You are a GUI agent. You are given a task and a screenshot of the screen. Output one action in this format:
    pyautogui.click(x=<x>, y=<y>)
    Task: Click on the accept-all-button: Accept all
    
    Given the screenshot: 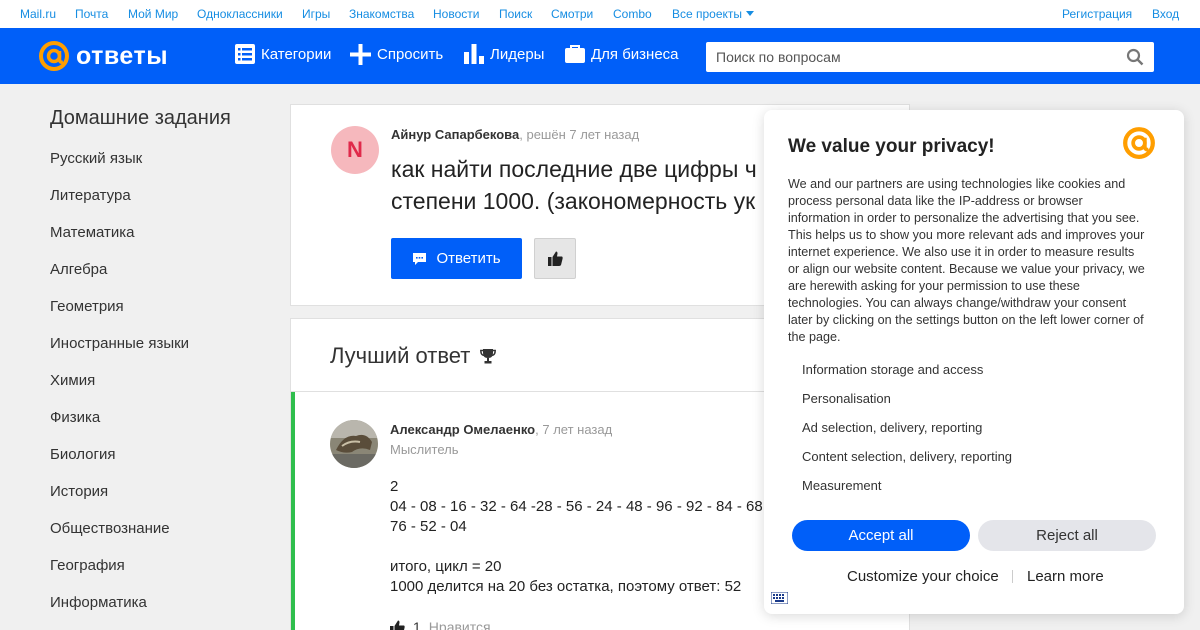 What is the action you would take?
    pyautogui.click(x=881, y=535)
    